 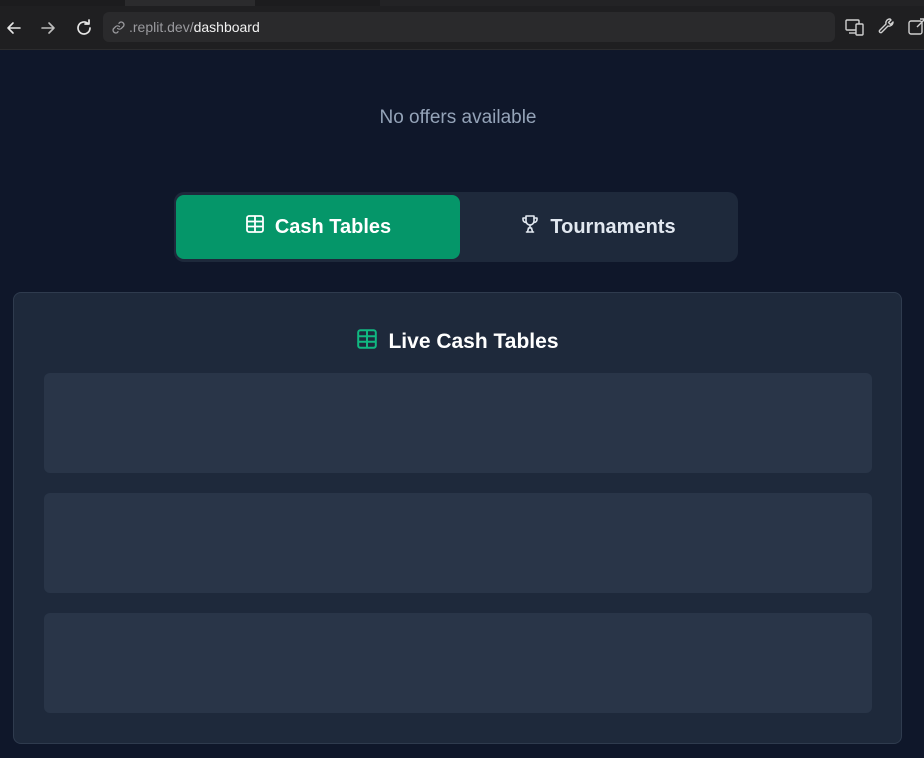 What do you see at coordinates (530, 227) in the screenshot?
I see `trophy-icon` at bounding box center [530, 227].